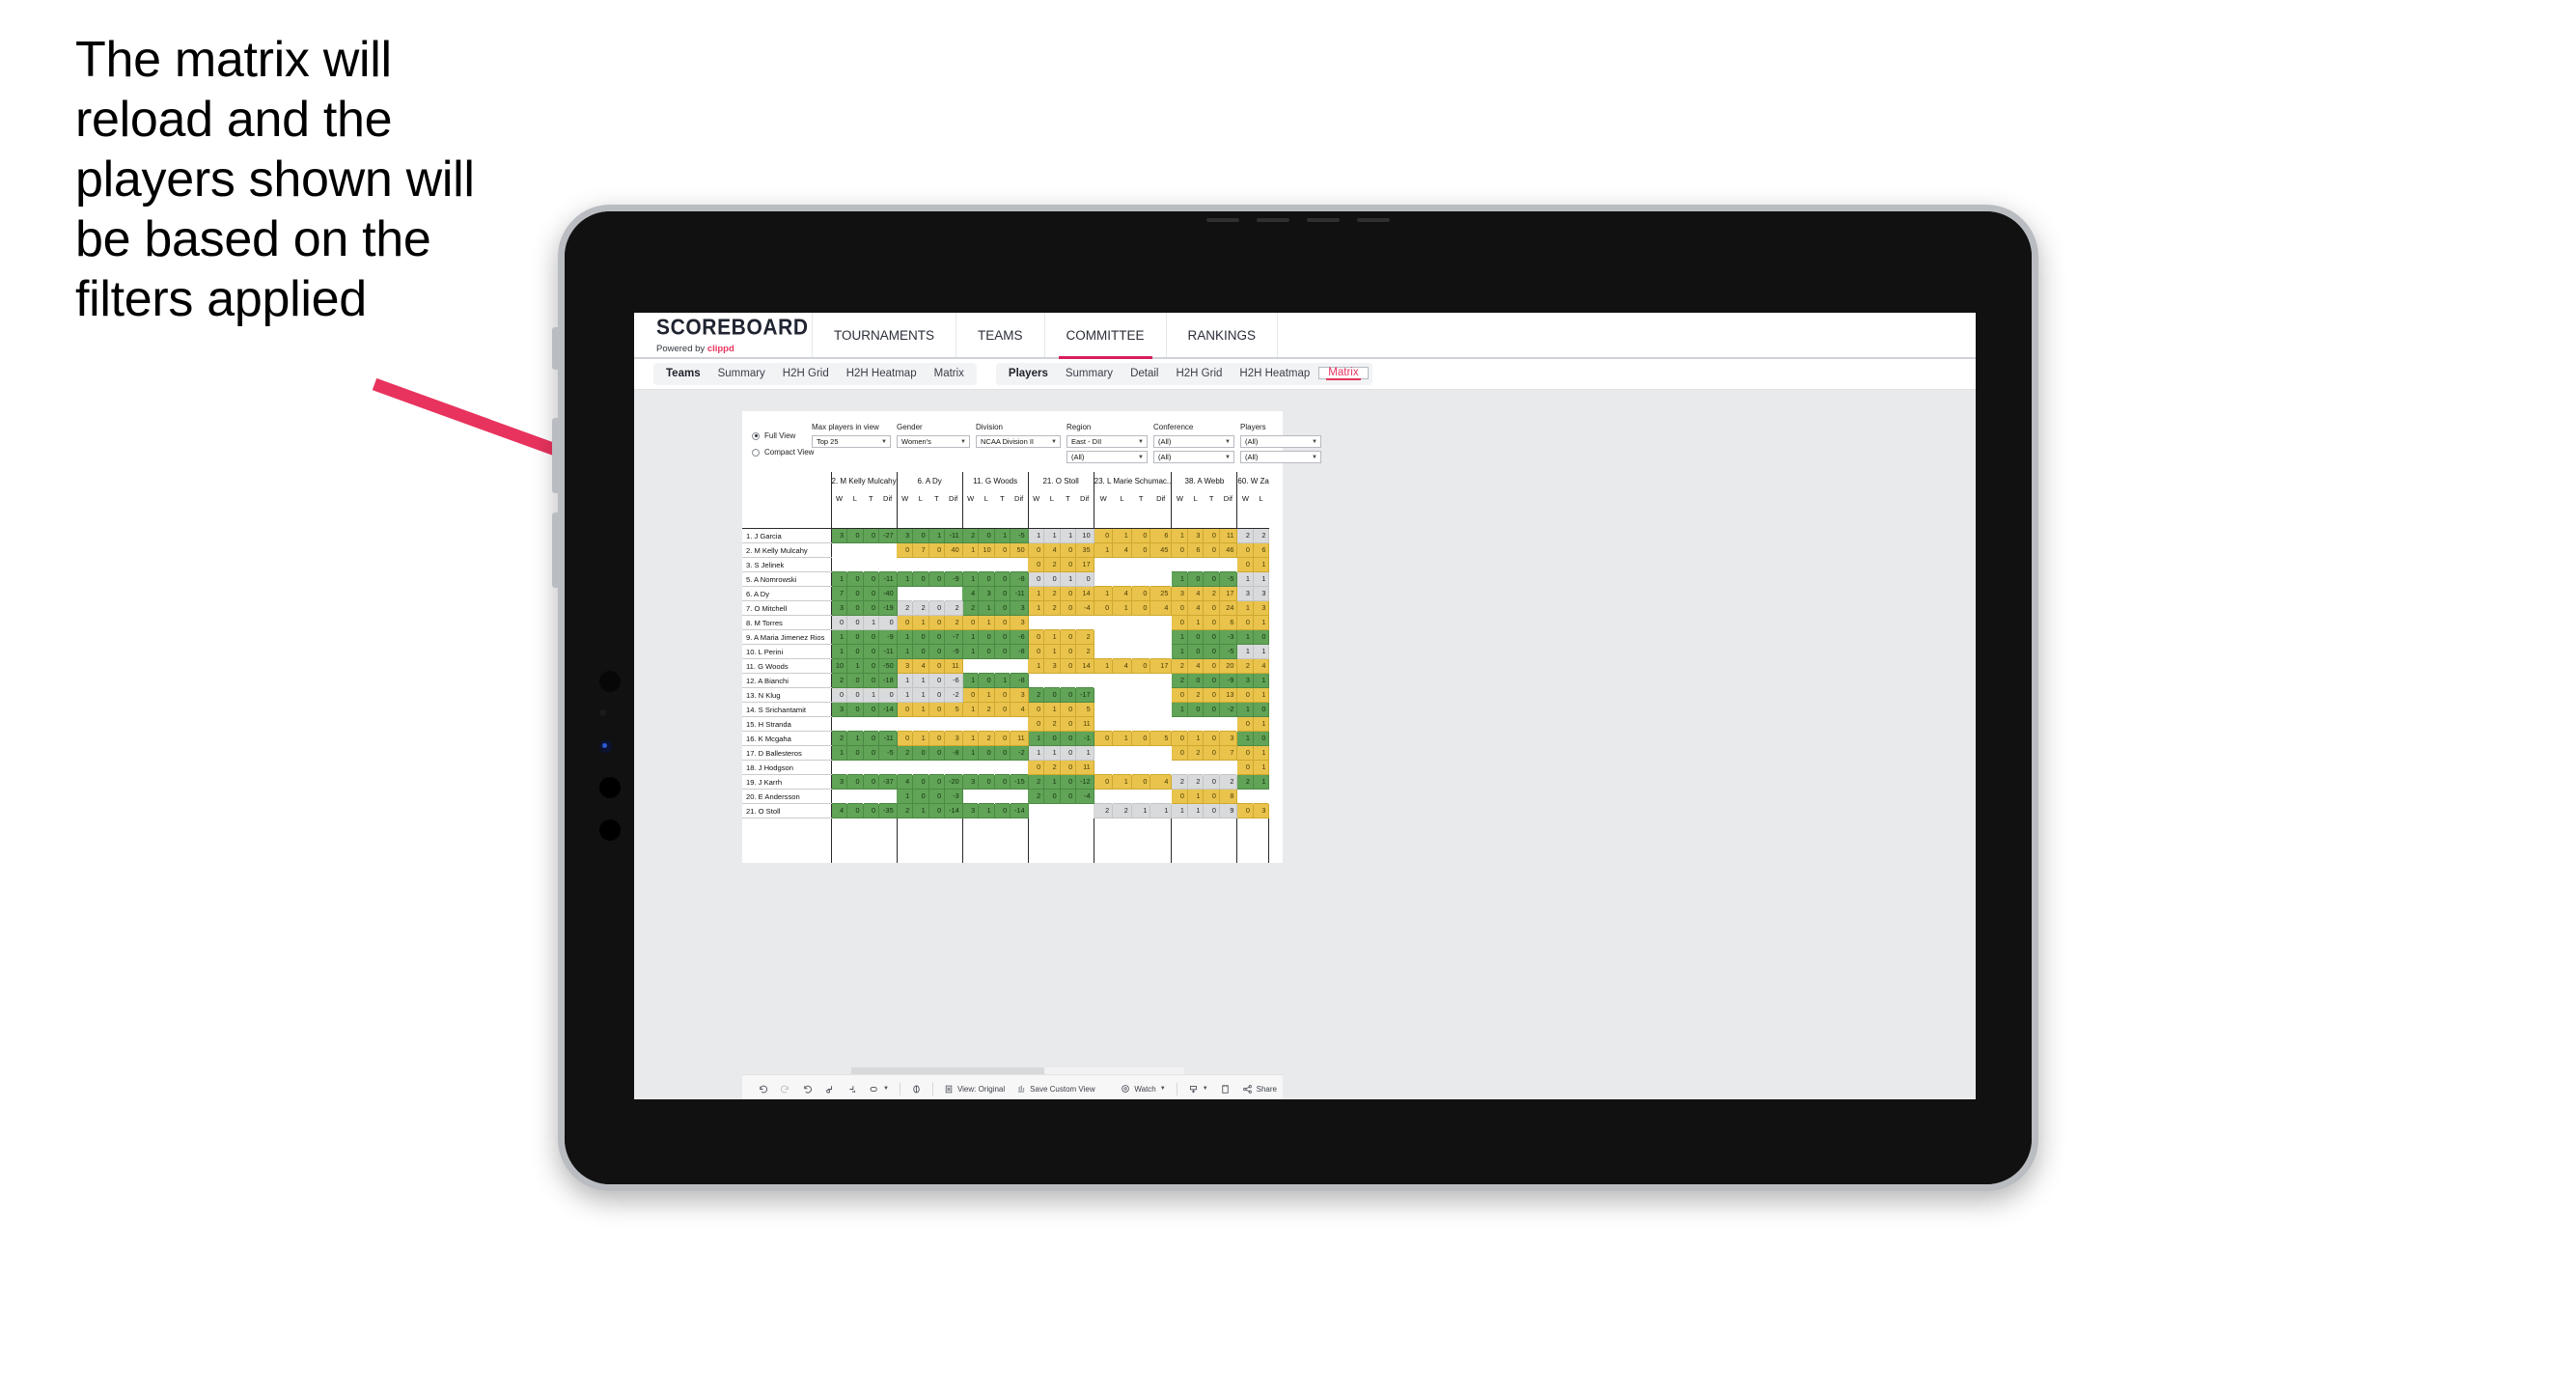 The height and width of the screenshot is (1386, 2576). Describe the element at coordinates (786, 608) in the screenshot. I see `matrix-row-label: 7. O Mitchell` at that location.